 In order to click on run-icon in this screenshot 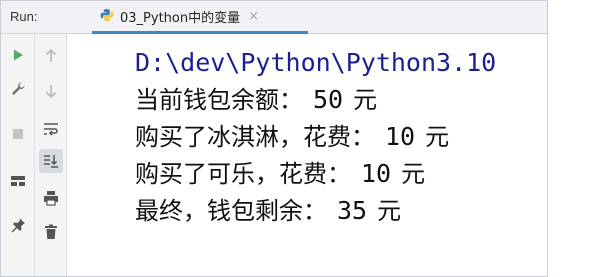, I will do `click(18, 55)`.